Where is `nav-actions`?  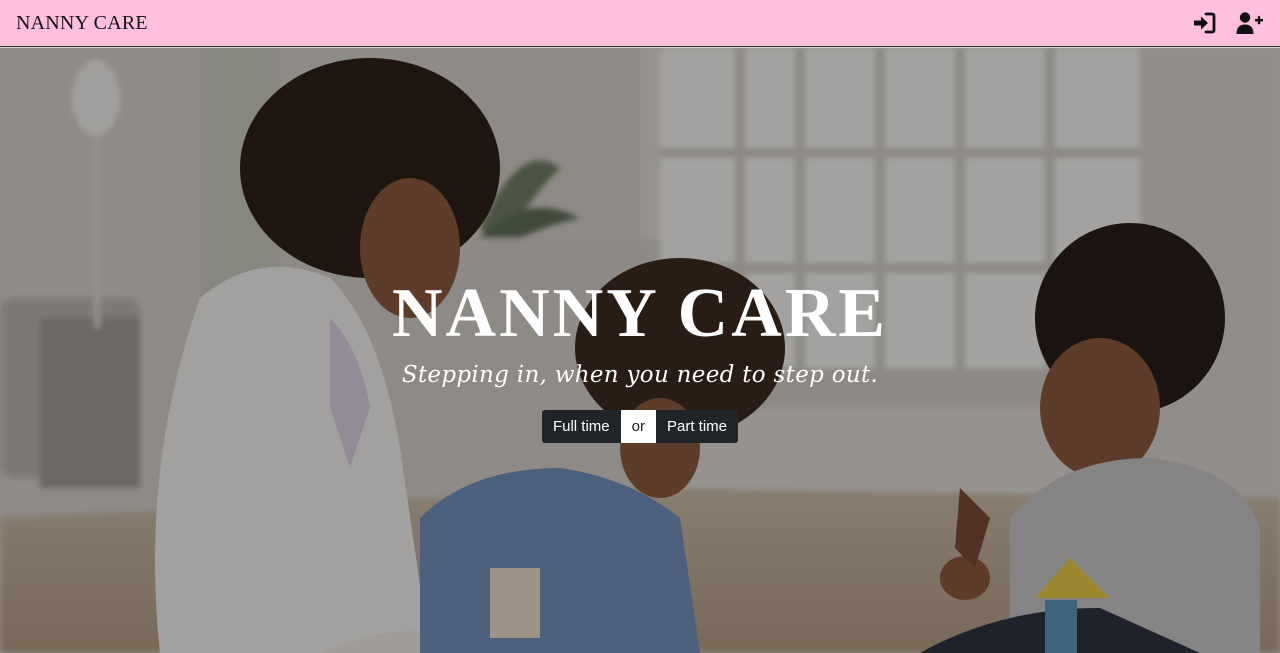
nav-actions is located at coordinates (1227, 23).